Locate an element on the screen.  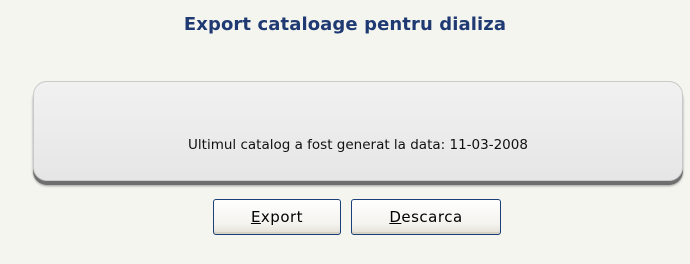
page-title: Export cataloage pentru dializa is located at coordinates (345, 24).